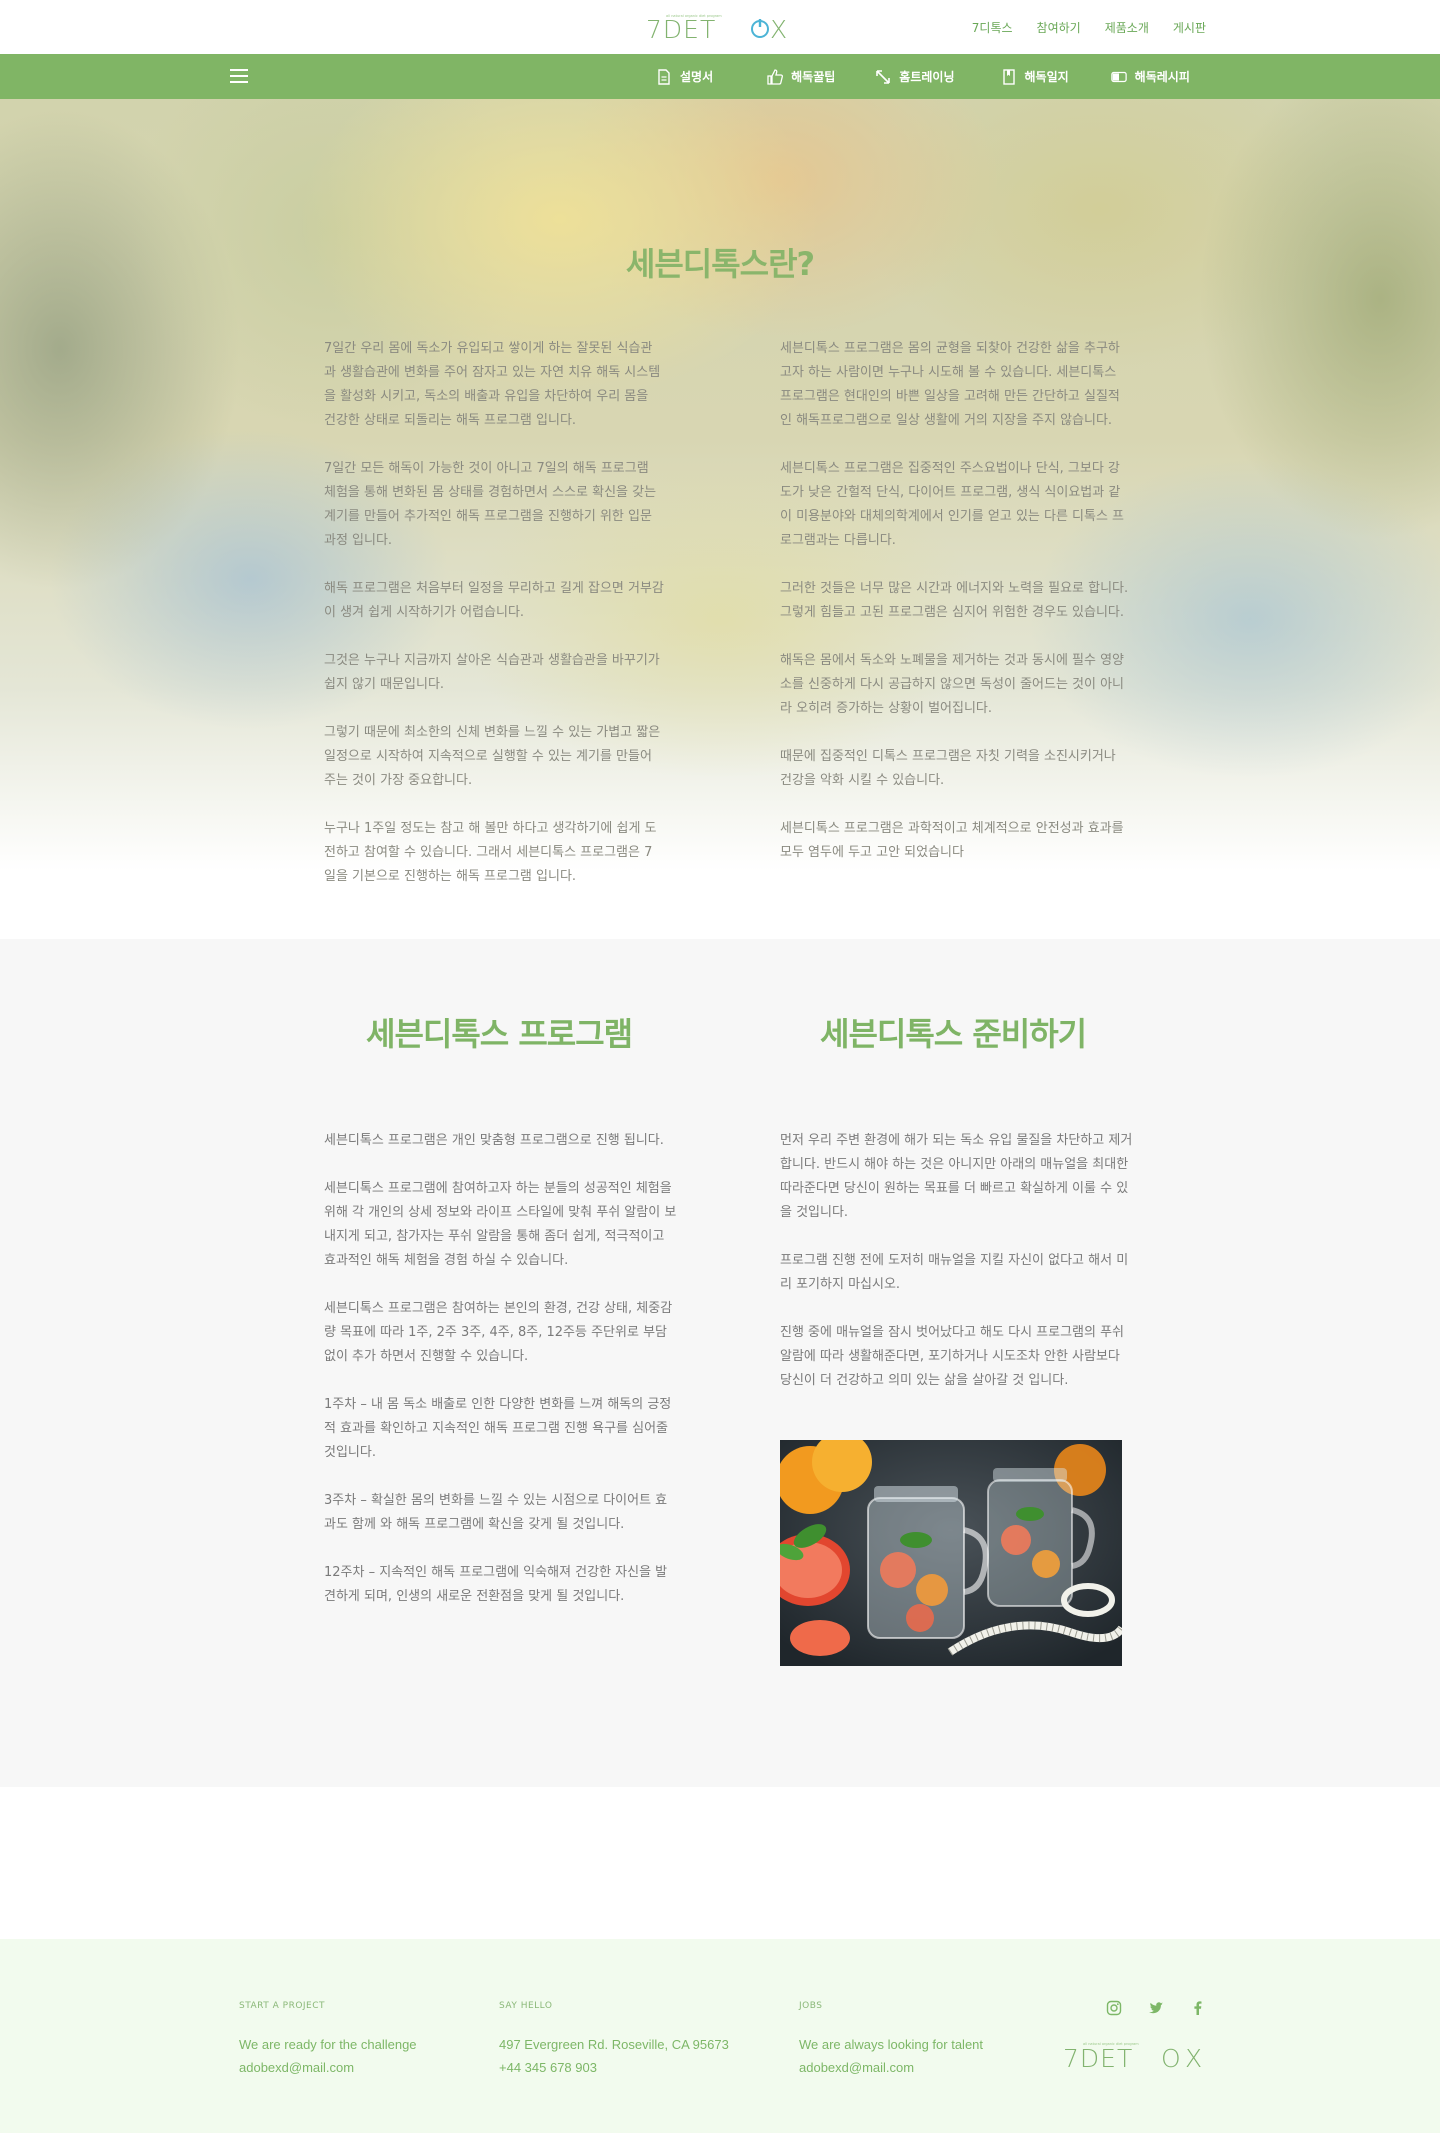  Describe the element at coordinates (1008, 76) in the screenshot. I see `bookmark-icon` at that location.